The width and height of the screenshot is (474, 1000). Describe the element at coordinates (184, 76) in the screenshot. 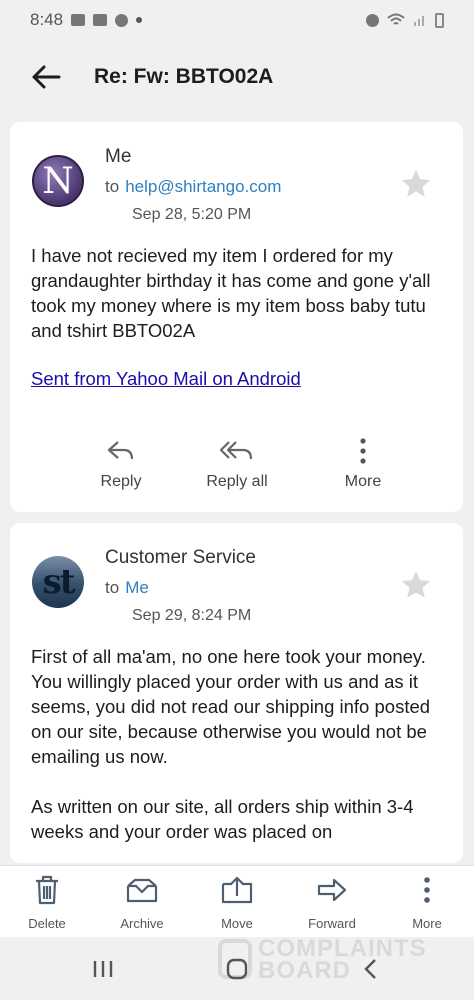

I see `page-title: Re: Fw: BBTO02A` at that location.